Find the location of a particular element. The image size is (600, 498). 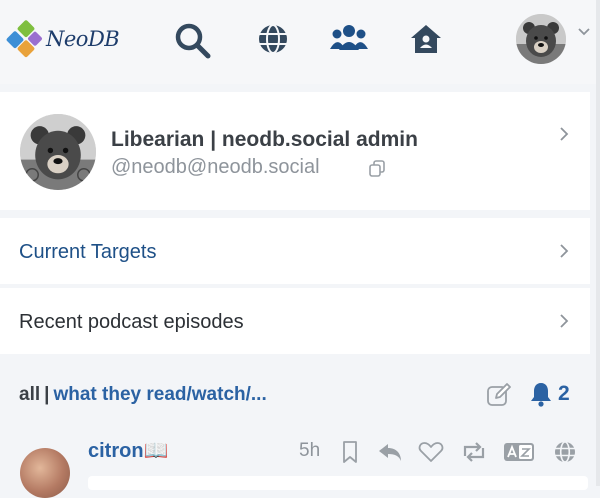

users-icon is located at coordinates (349, 39).